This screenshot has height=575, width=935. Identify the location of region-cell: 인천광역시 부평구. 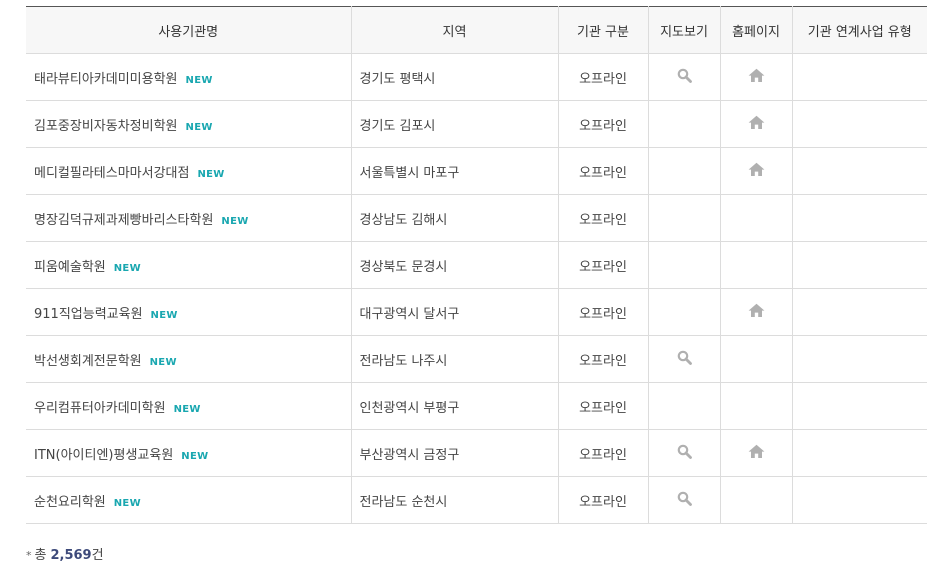
(455, 406).